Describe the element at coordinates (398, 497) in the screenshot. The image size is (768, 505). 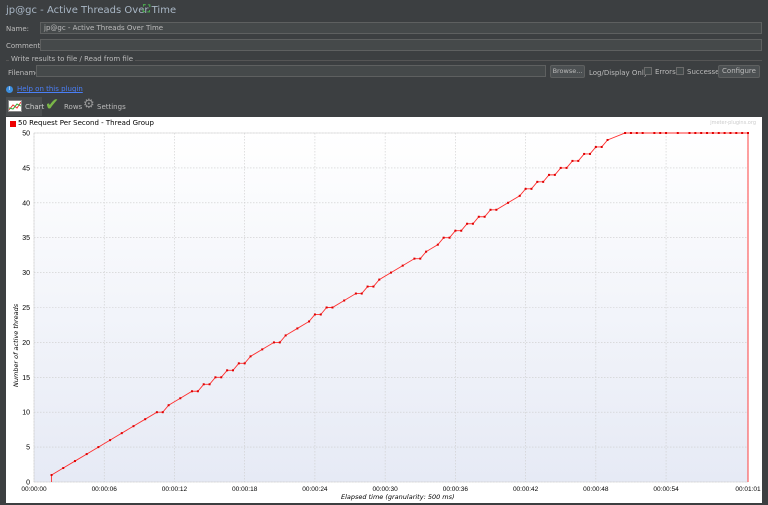
I see `x-axis-label: Elapsed time (granularity: 500 ms)` at that location.